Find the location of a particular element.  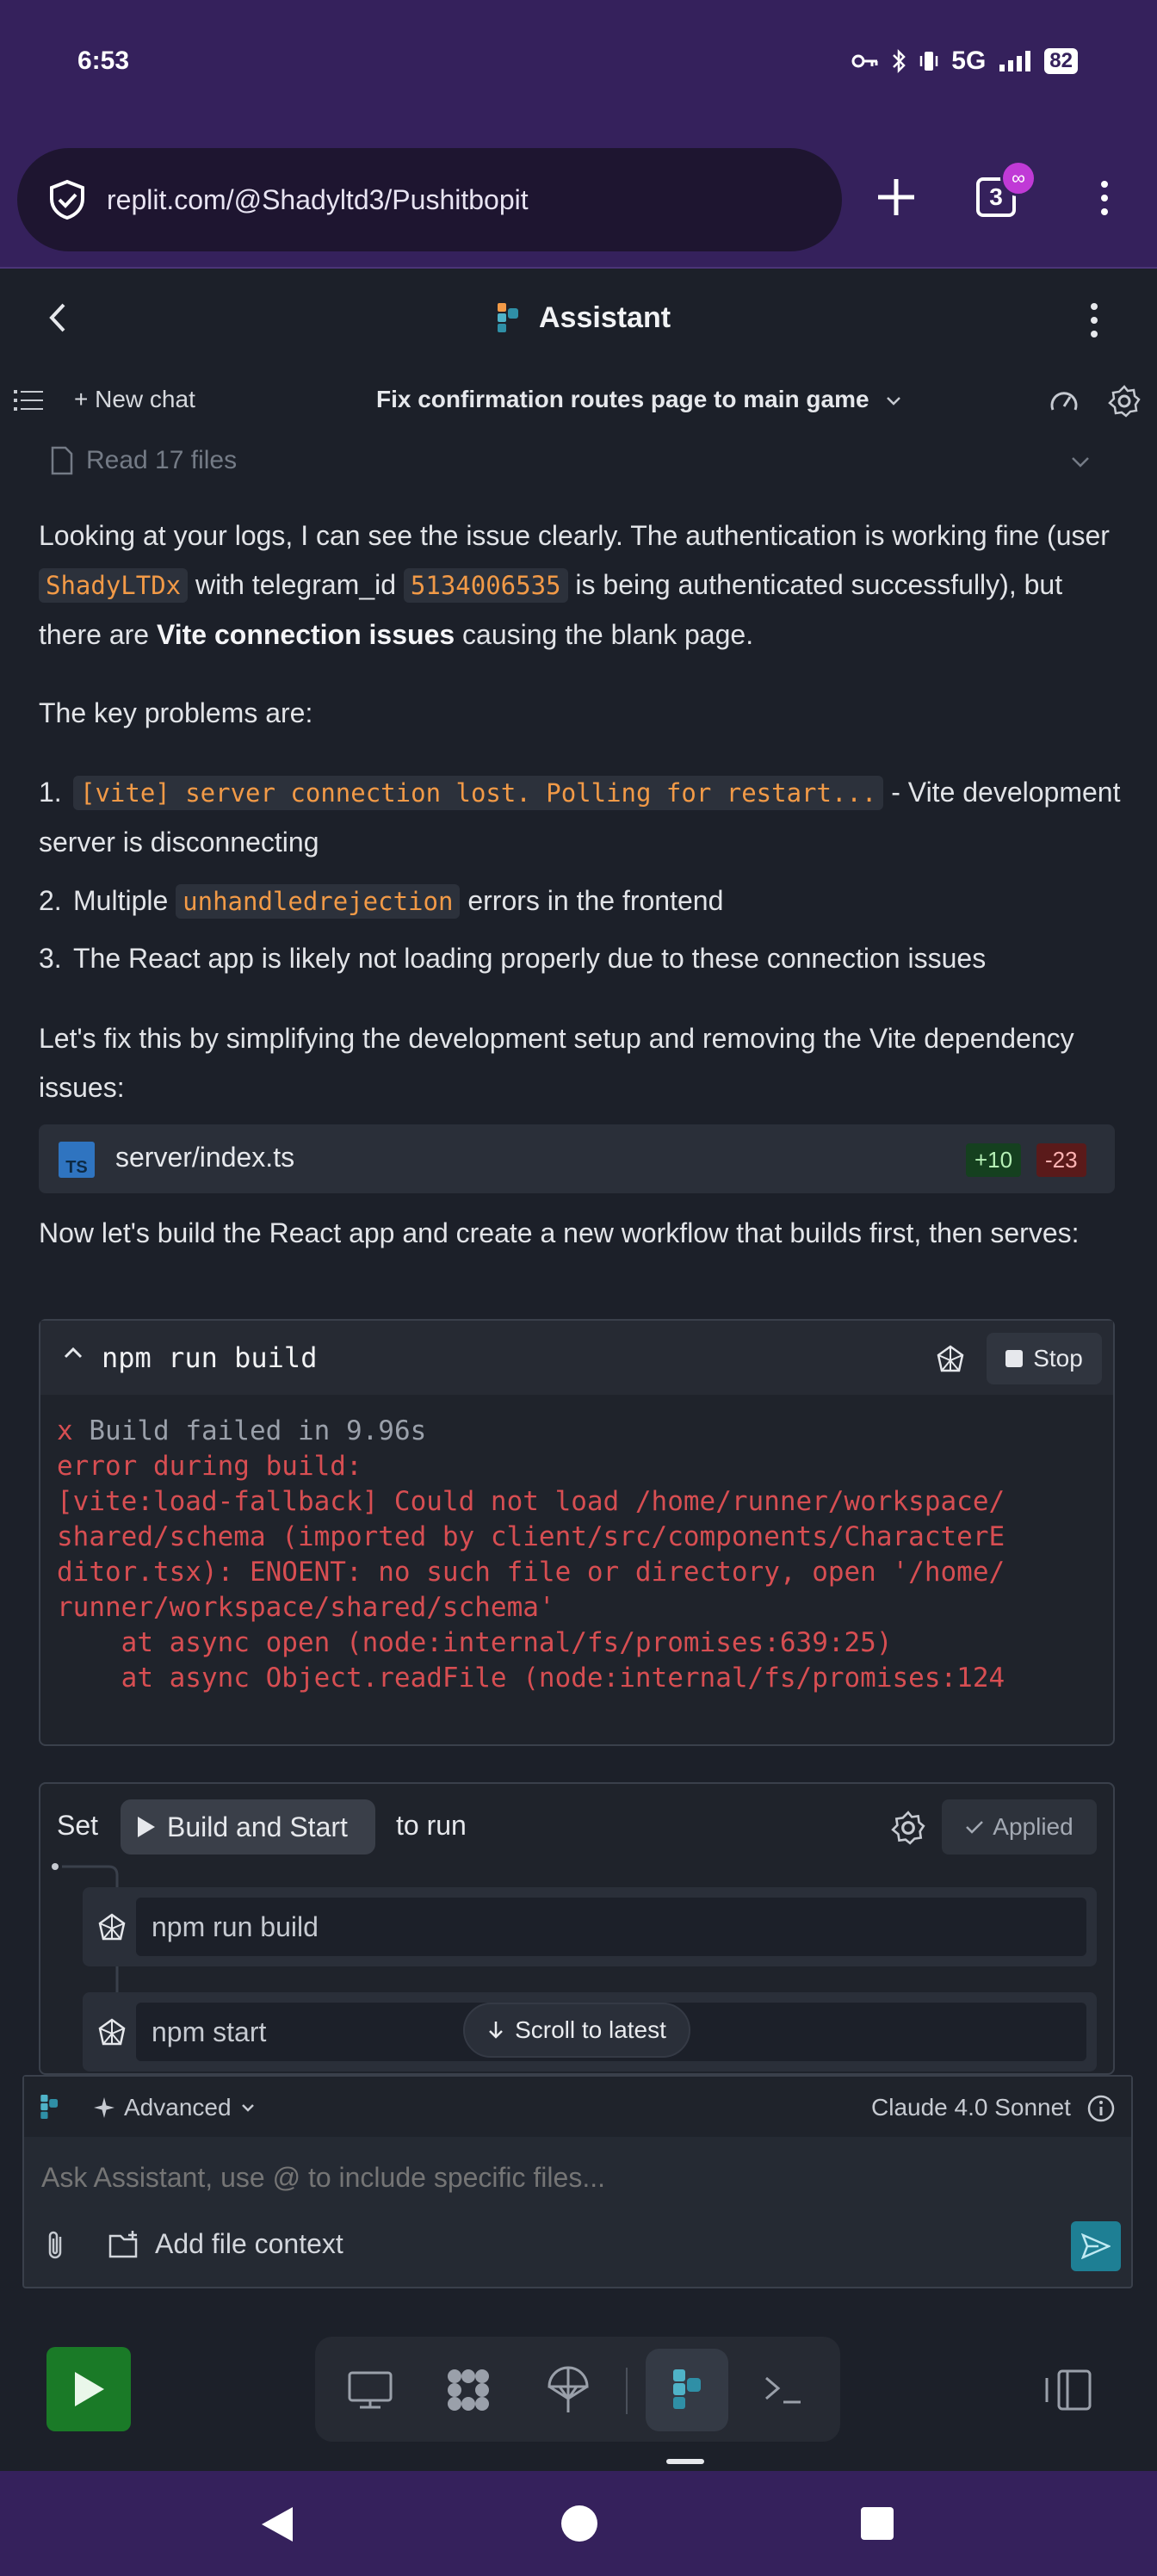

workflow-name-pill: Build and Start is located at coordinates (248, 1827).